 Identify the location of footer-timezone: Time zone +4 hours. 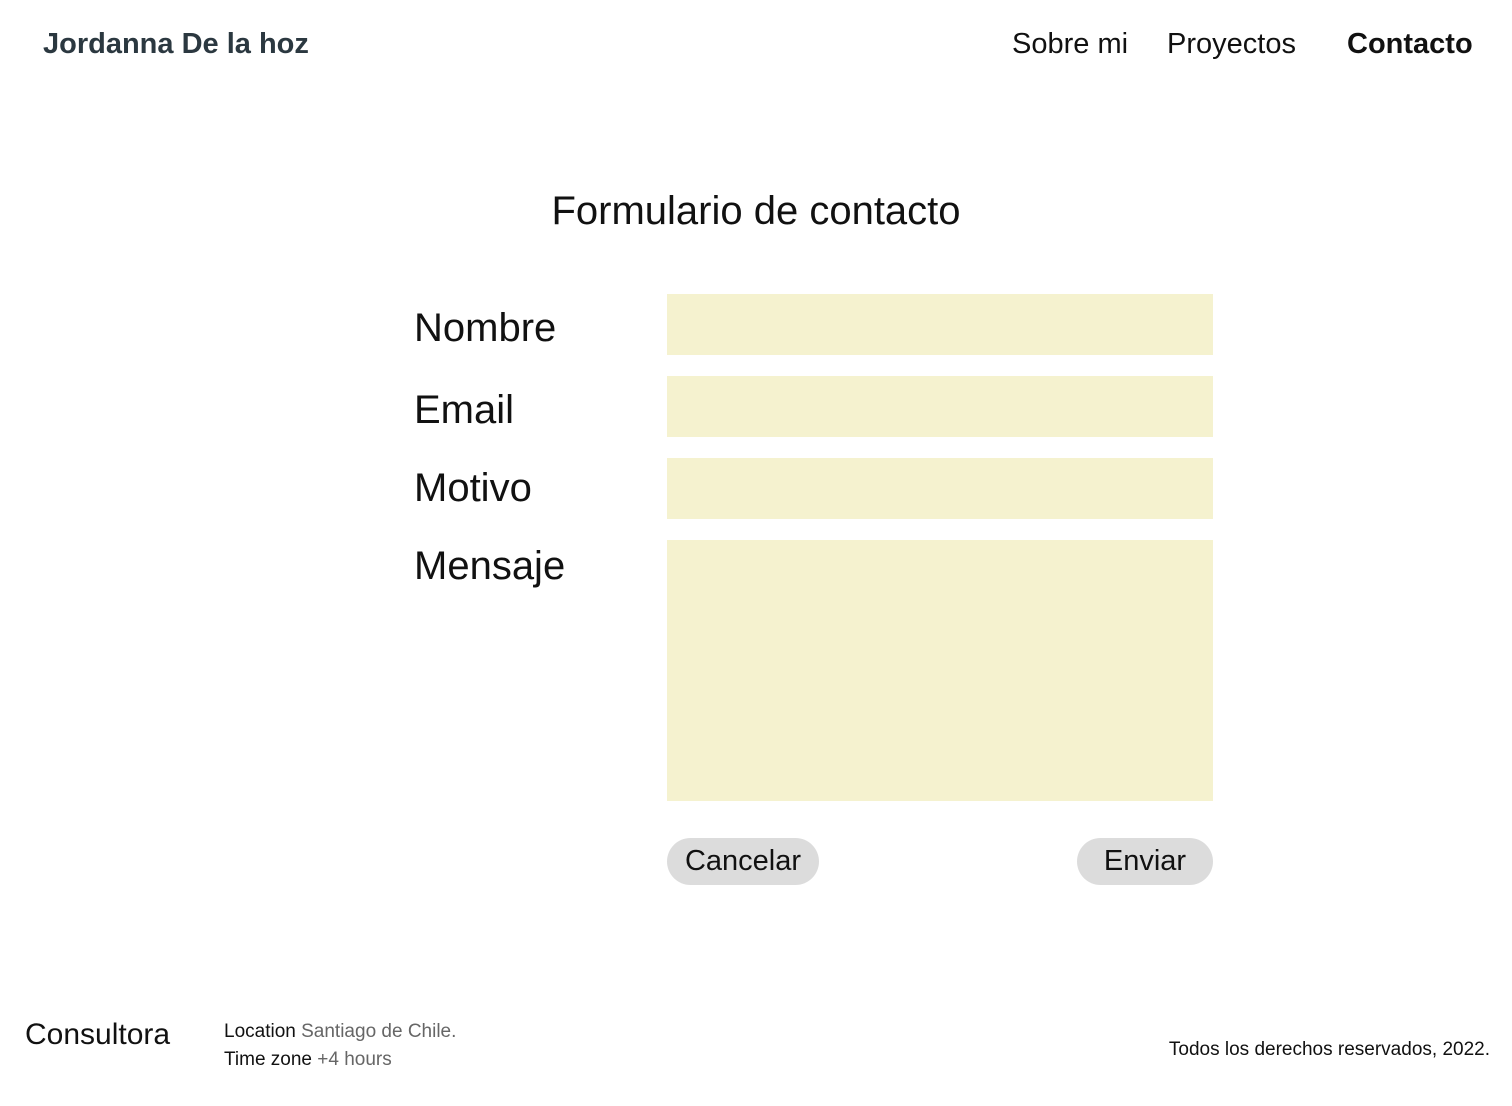
(308, 1060).